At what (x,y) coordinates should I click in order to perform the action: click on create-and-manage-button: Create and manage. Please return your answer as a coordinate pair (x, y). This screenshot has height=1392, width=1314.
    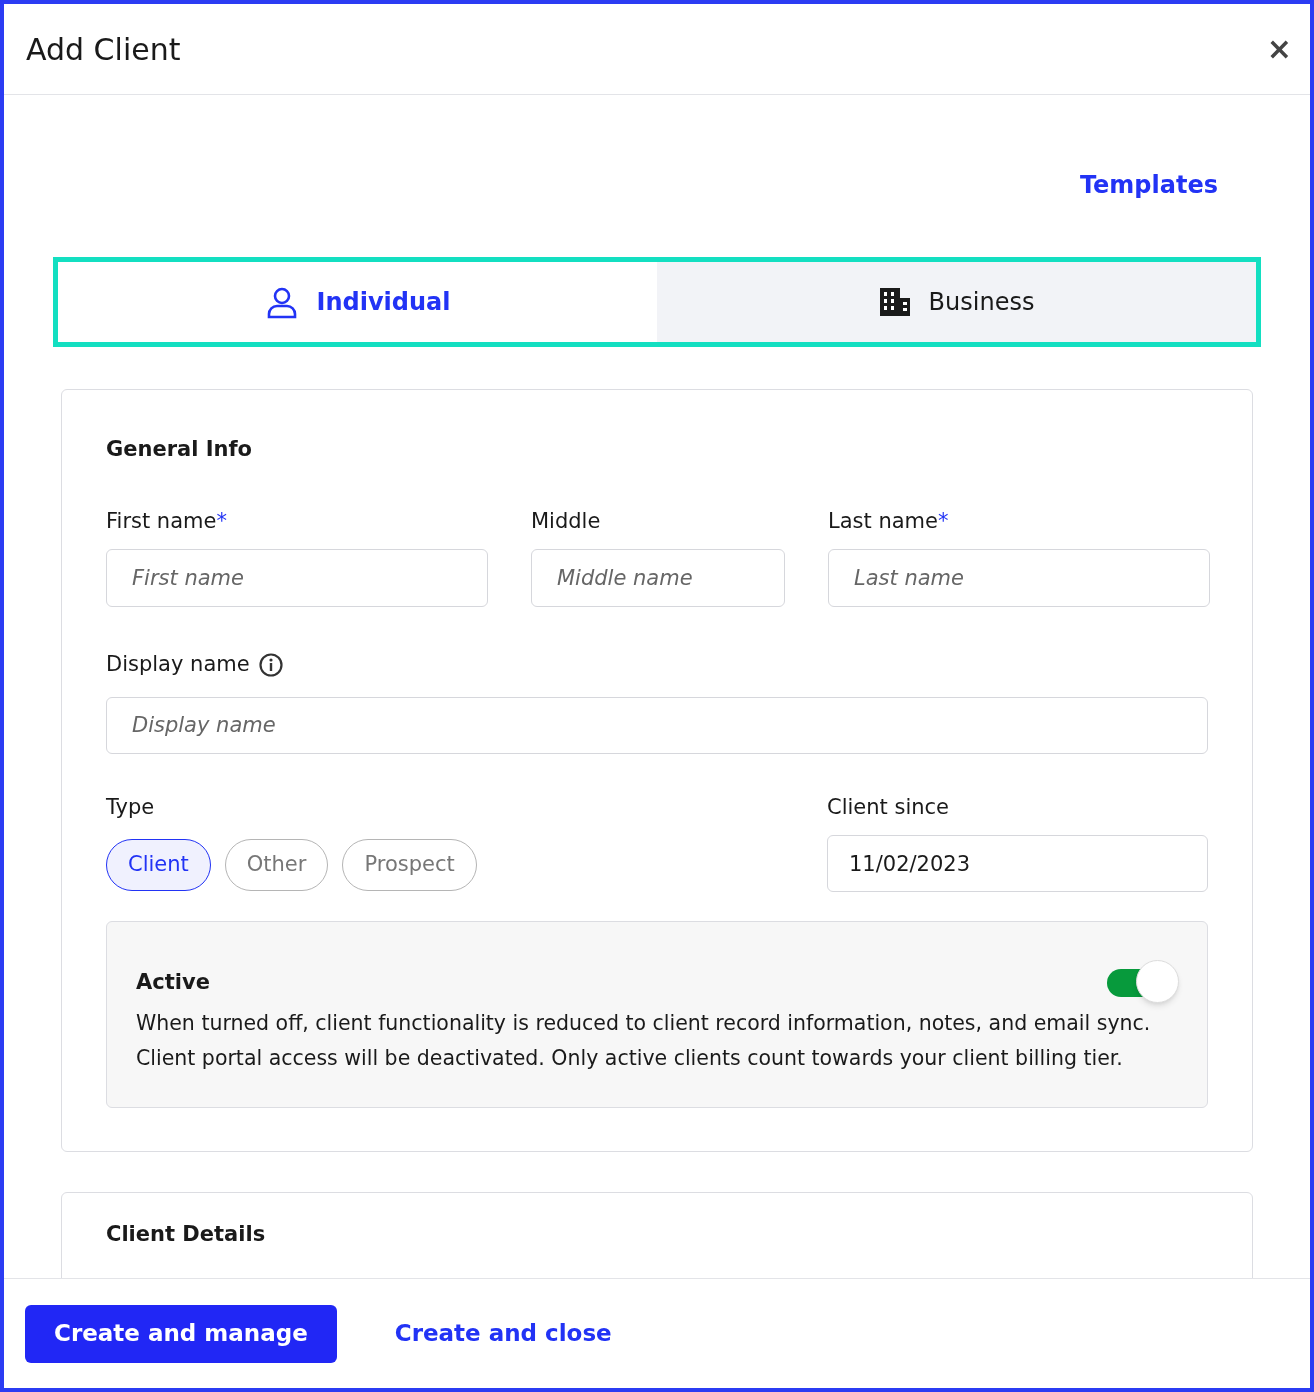
    Looking at the image, I should click on (181, 1333).